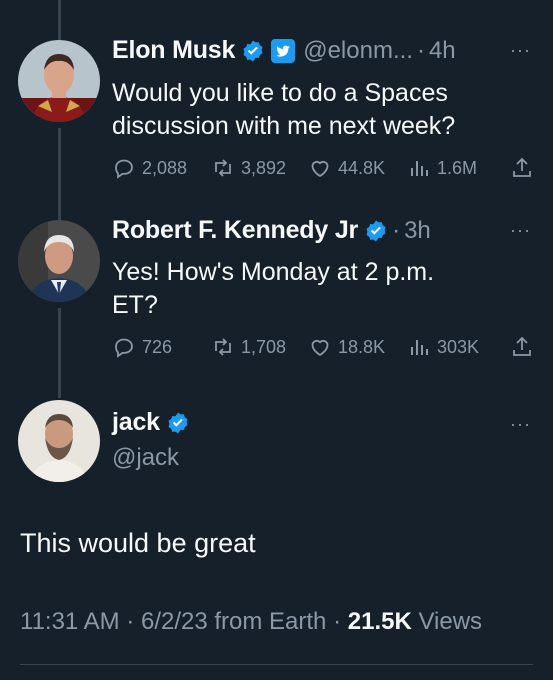  I want to click on main-tweet-text: This would be great, so click(138, 543).